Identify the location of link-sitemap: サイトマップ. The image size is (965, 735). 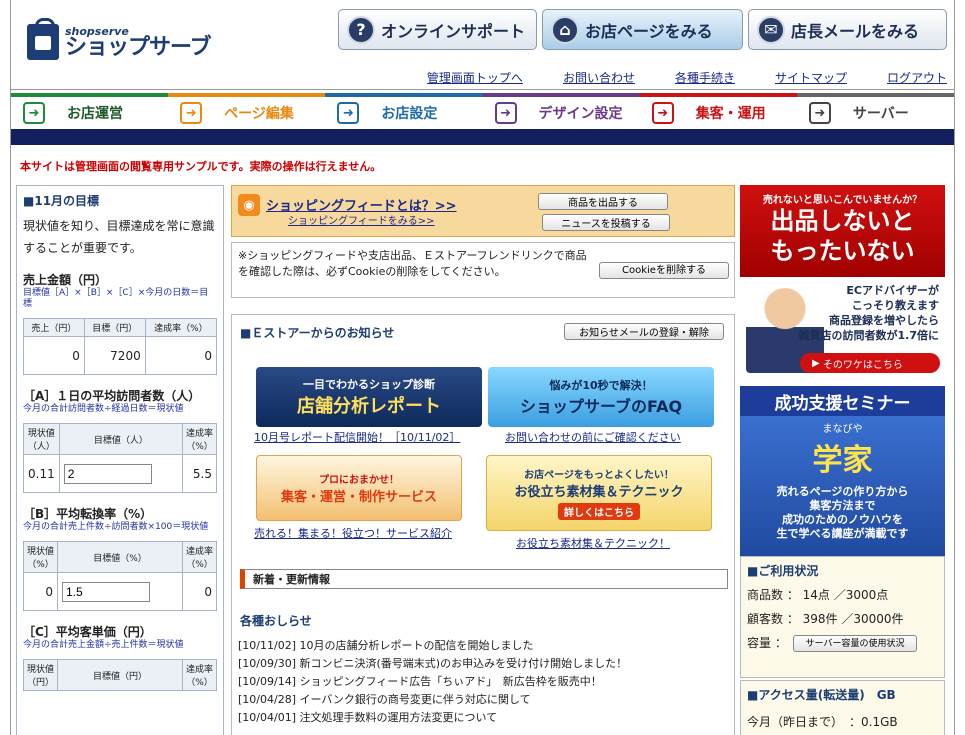
(791, 77).